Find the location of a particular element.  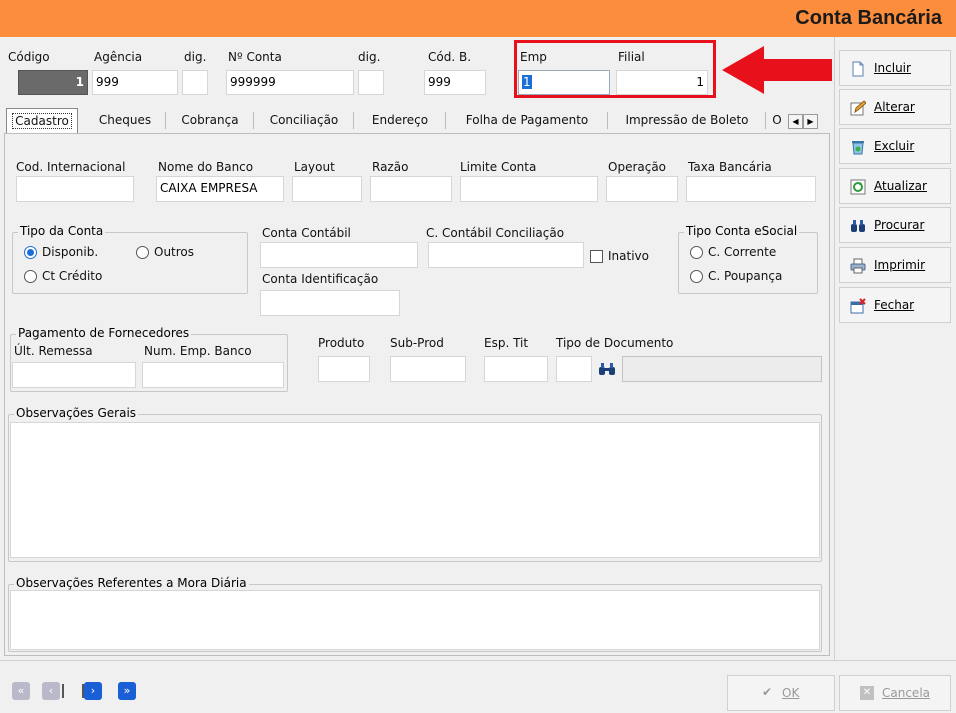

radio-ct-credito is located at coordinates (30, 276).